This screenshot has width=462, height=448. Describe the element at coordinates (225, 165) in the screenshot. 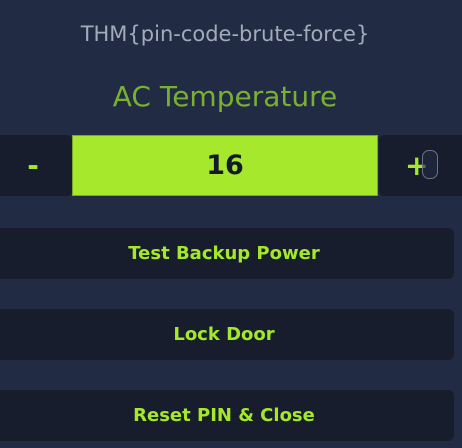

I see `temperature-display: 16` at that location.